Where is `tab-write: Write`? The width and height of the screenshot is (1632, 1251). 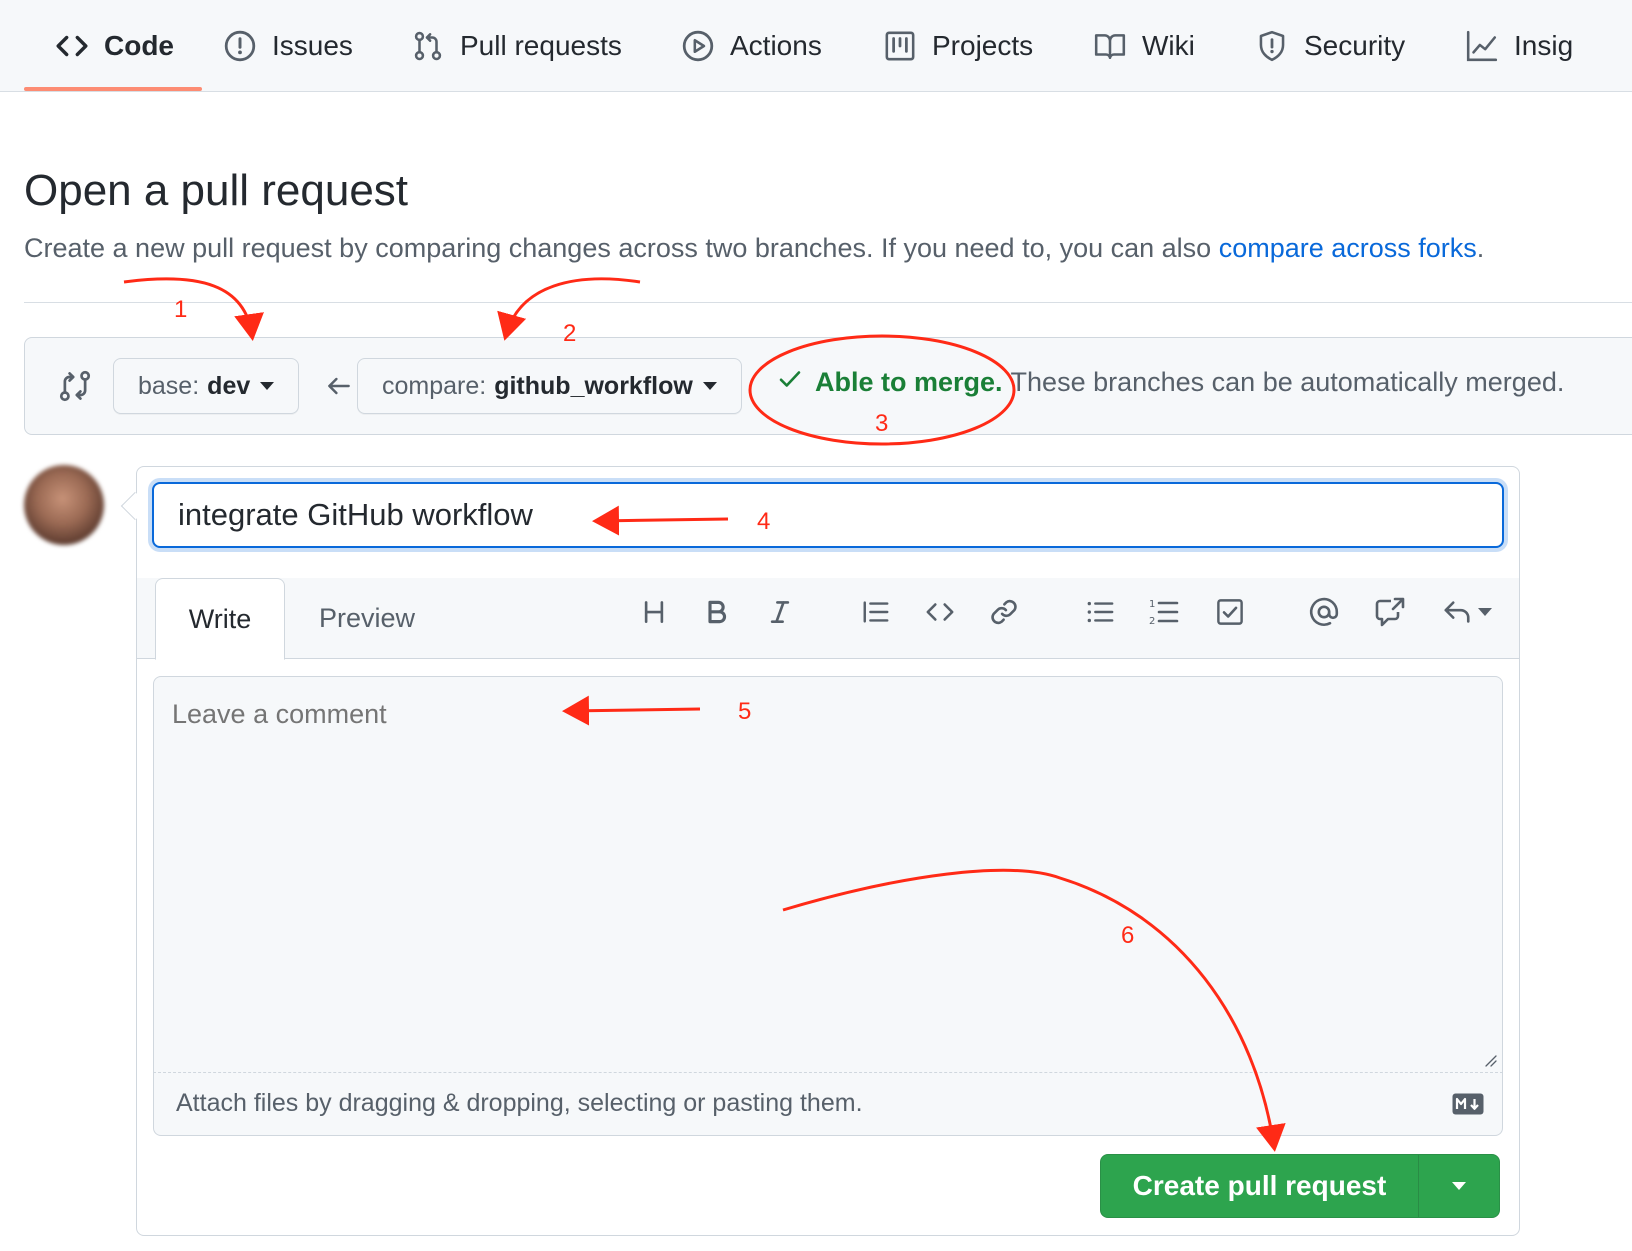 tab-write: Write is located at coordinates (220, 619).